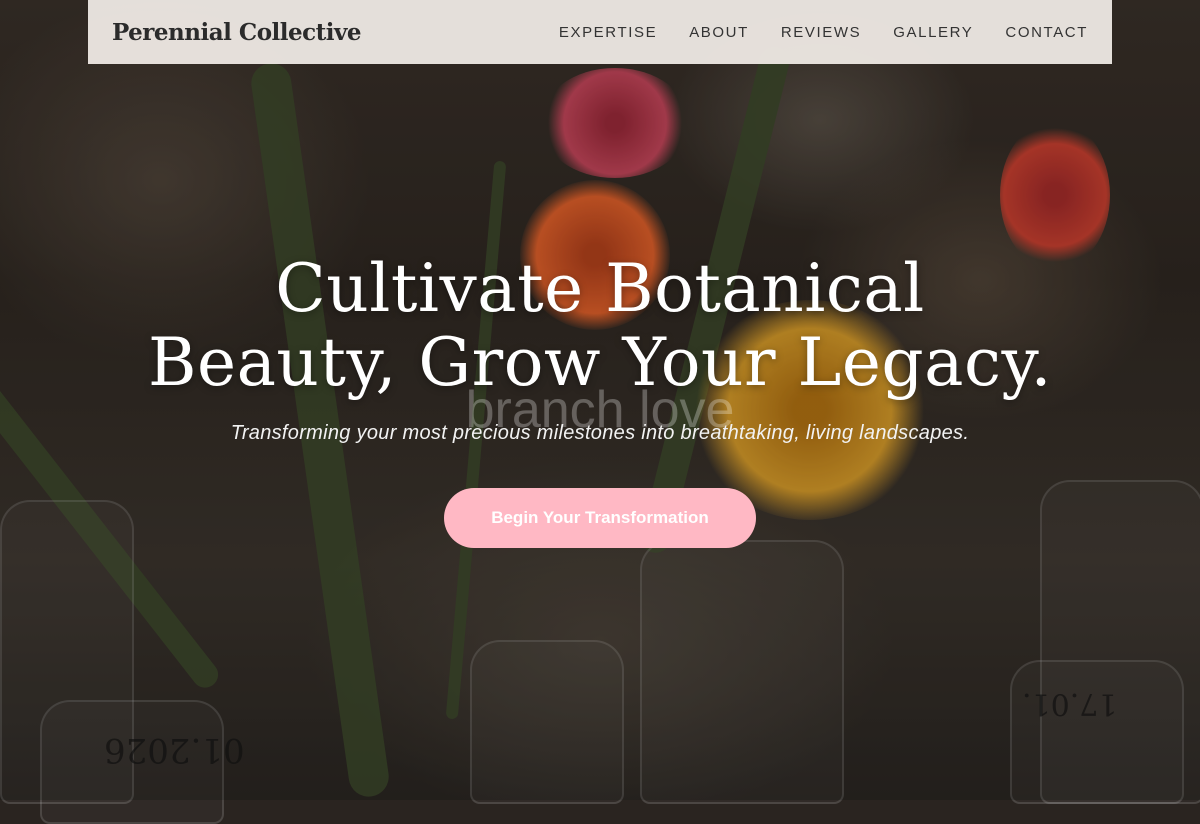  What do you see at coordinates (821, 32) in the screenshot?
I see `nav-link-reviews: REVIEWS` at bounding box center [821, 32].